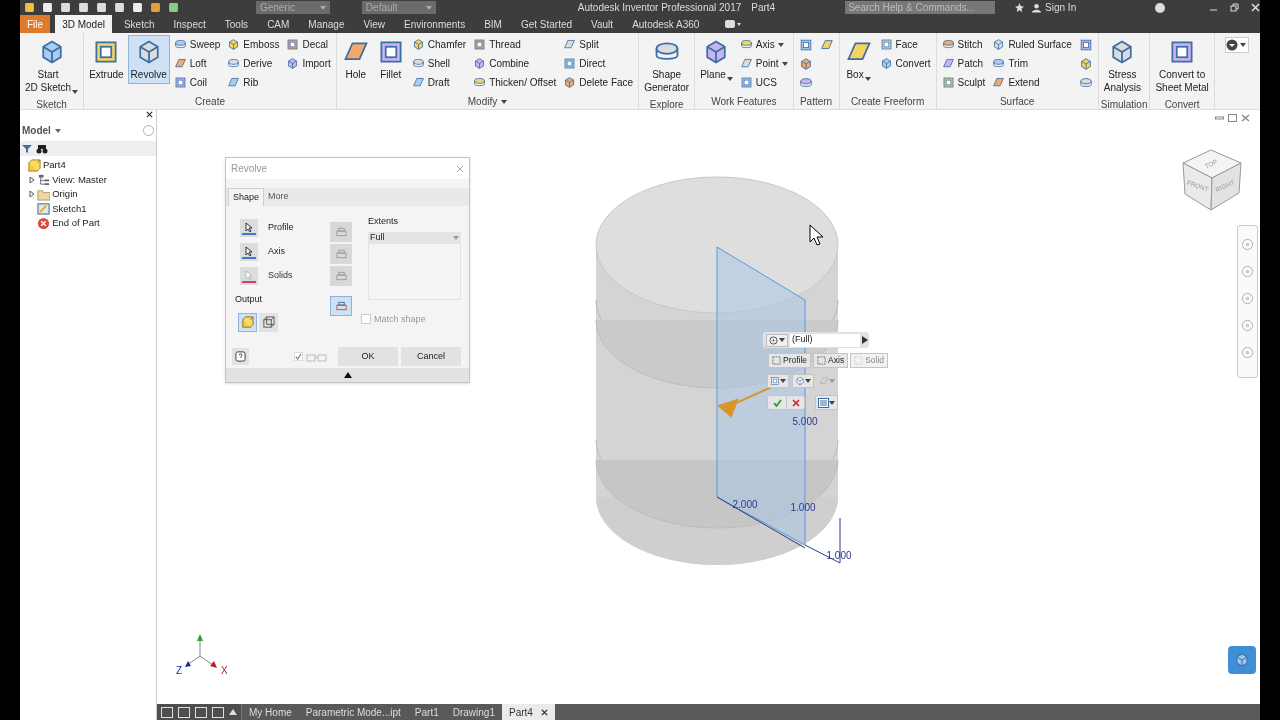  I want to click on ribbon-button: Patch, so click(963, 63).